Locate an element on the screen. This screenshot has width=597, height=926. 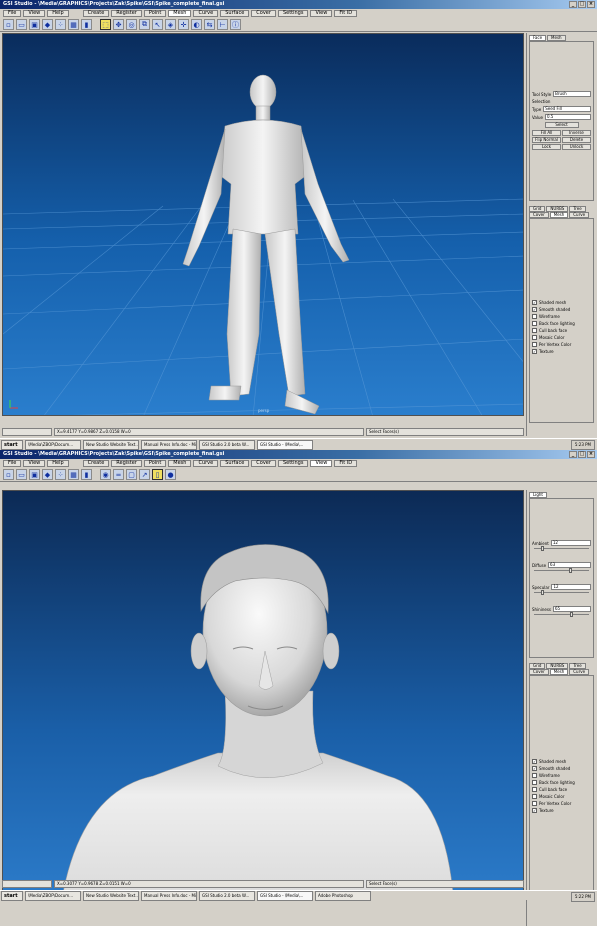
menu-curve: Curve is located at coordinates (206, 13).